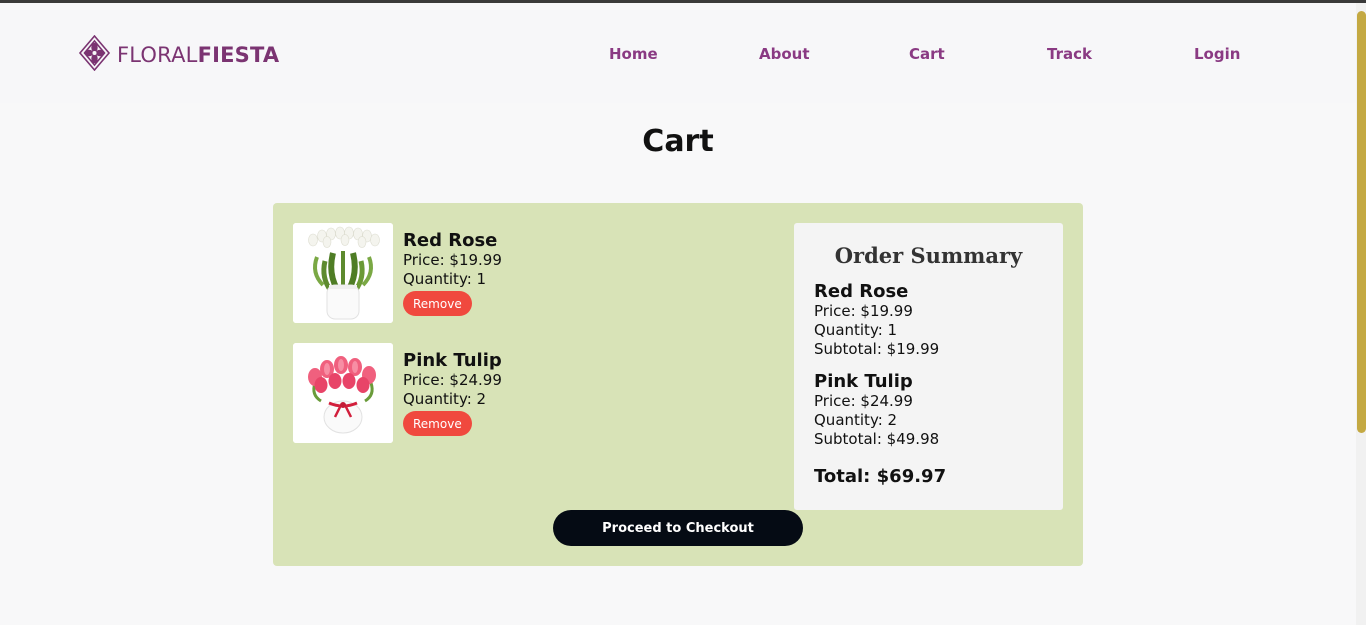  I want to click on cart-item-quantity: Quantity: 2, so click(445, 399).